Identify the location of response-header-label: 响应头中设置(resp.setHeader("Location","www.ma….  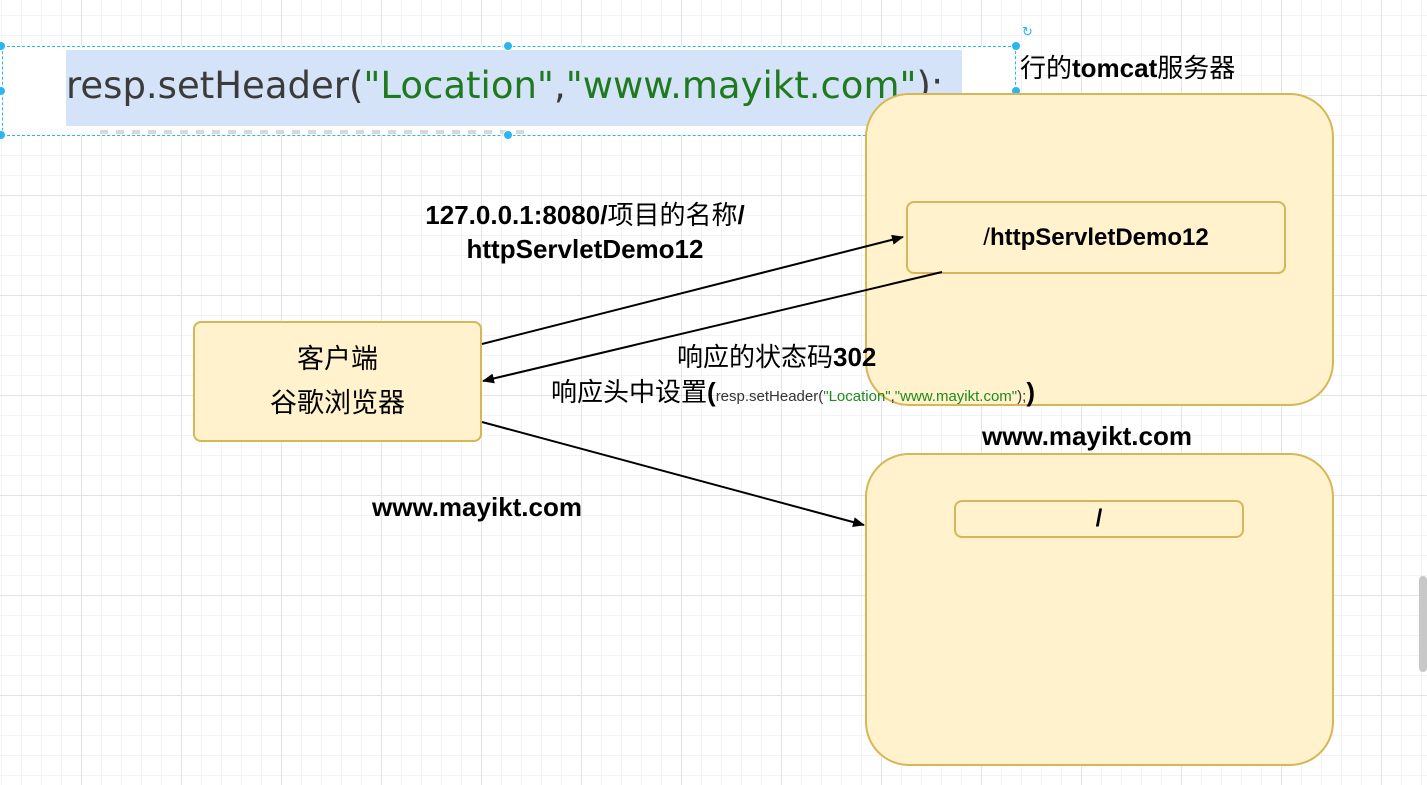
(793, 392).